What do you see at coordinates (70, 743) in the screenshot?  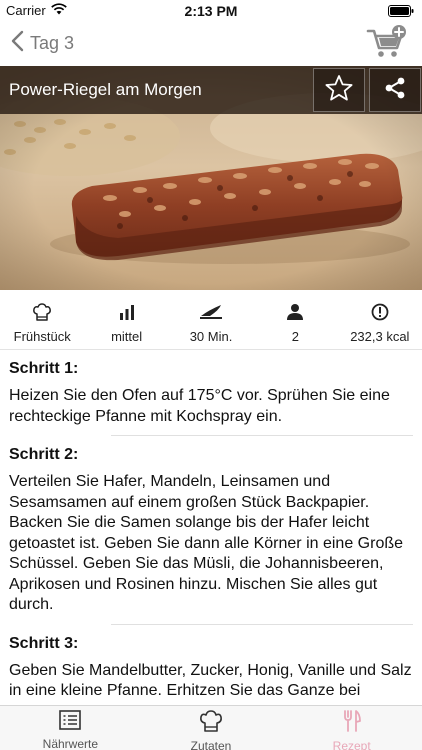 I see `tab-label: Nährwerte` at bounding box center [70, 743].